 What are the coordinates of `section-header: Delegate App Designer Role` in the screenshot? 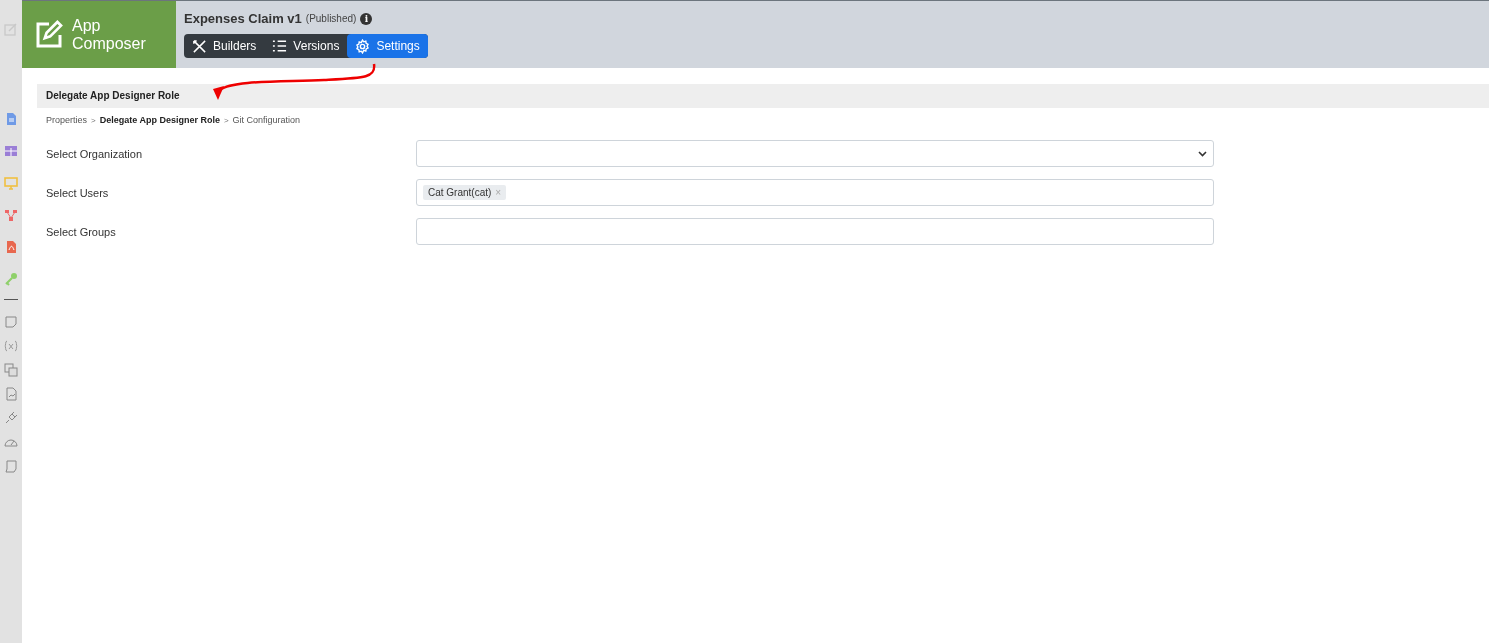 It's located at (763, 96).